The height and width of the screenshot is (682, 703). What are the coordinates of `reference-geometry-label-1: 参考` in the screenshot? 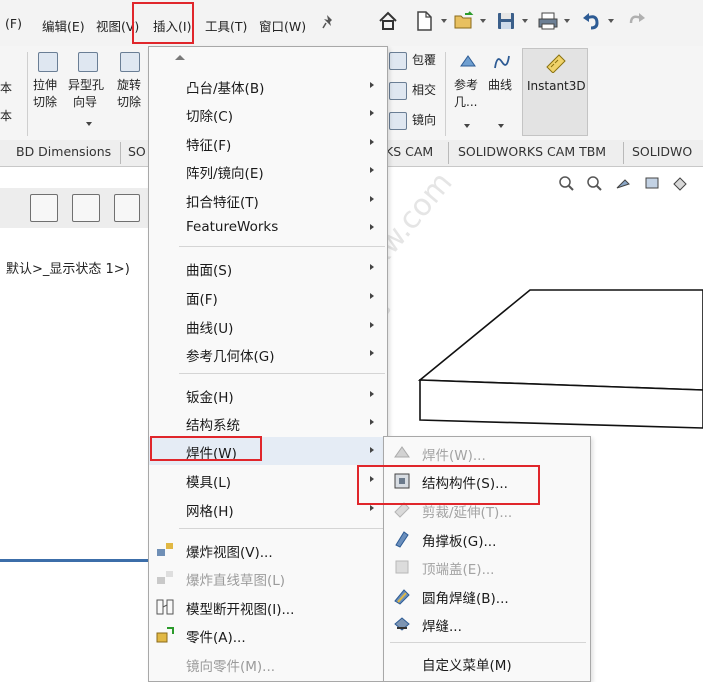 It's located at (466, 85).